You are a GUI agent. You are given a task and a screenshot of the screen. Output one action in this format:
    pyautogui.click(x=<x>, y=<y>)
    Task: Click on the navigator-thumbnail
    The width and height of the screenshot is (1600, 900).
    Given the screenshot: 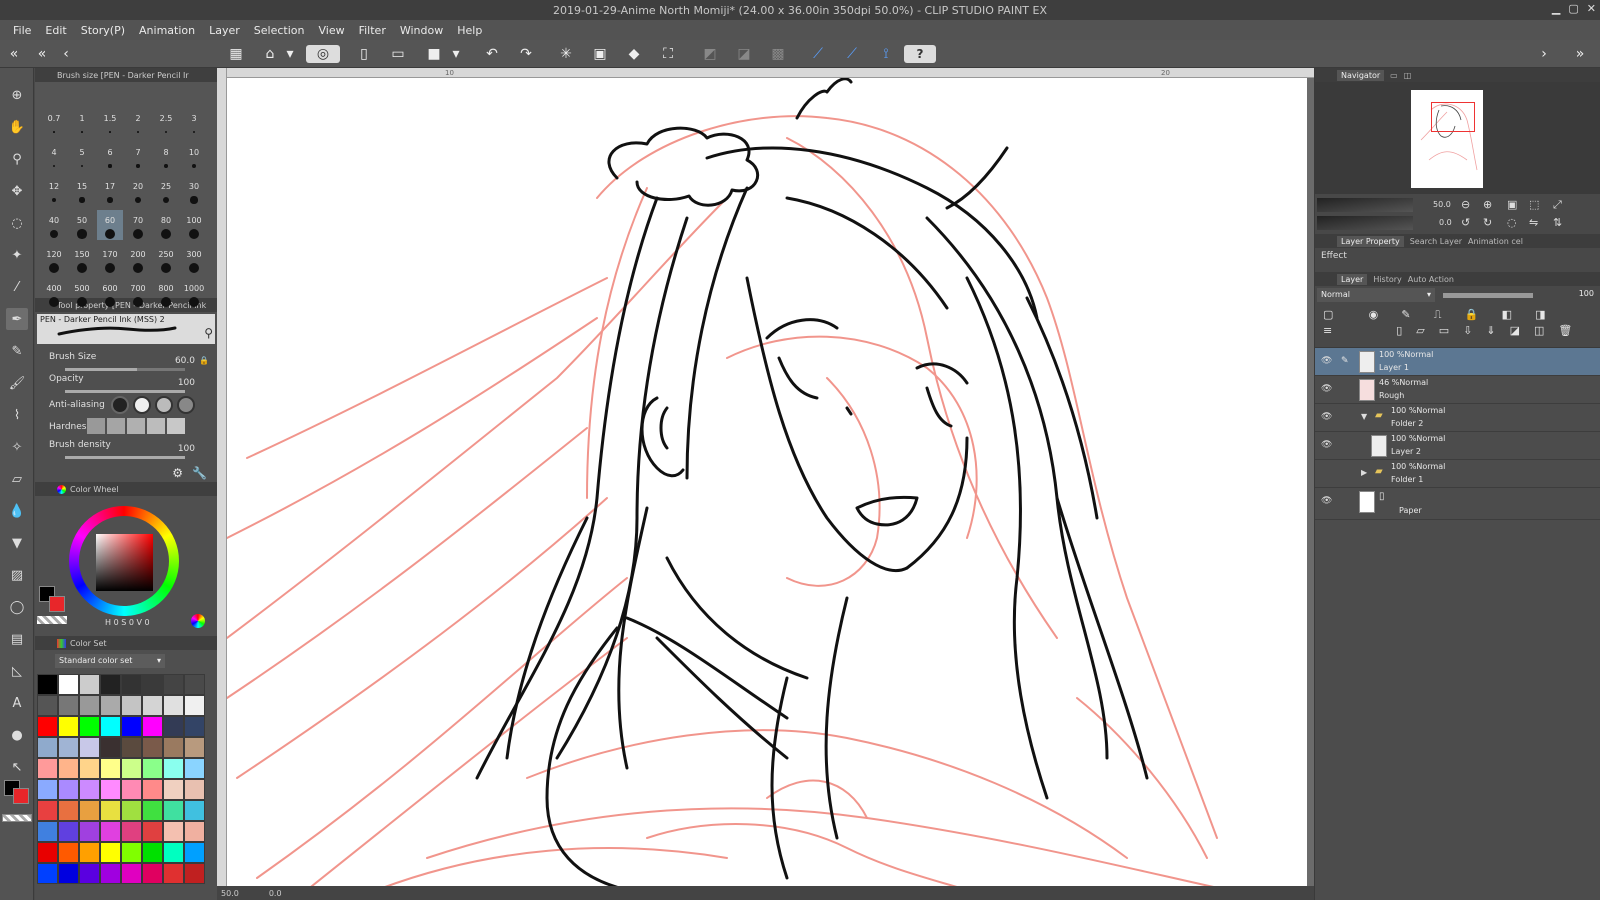 What is the action you would take?
    pyautogui.click(x=1447, y=139)
    